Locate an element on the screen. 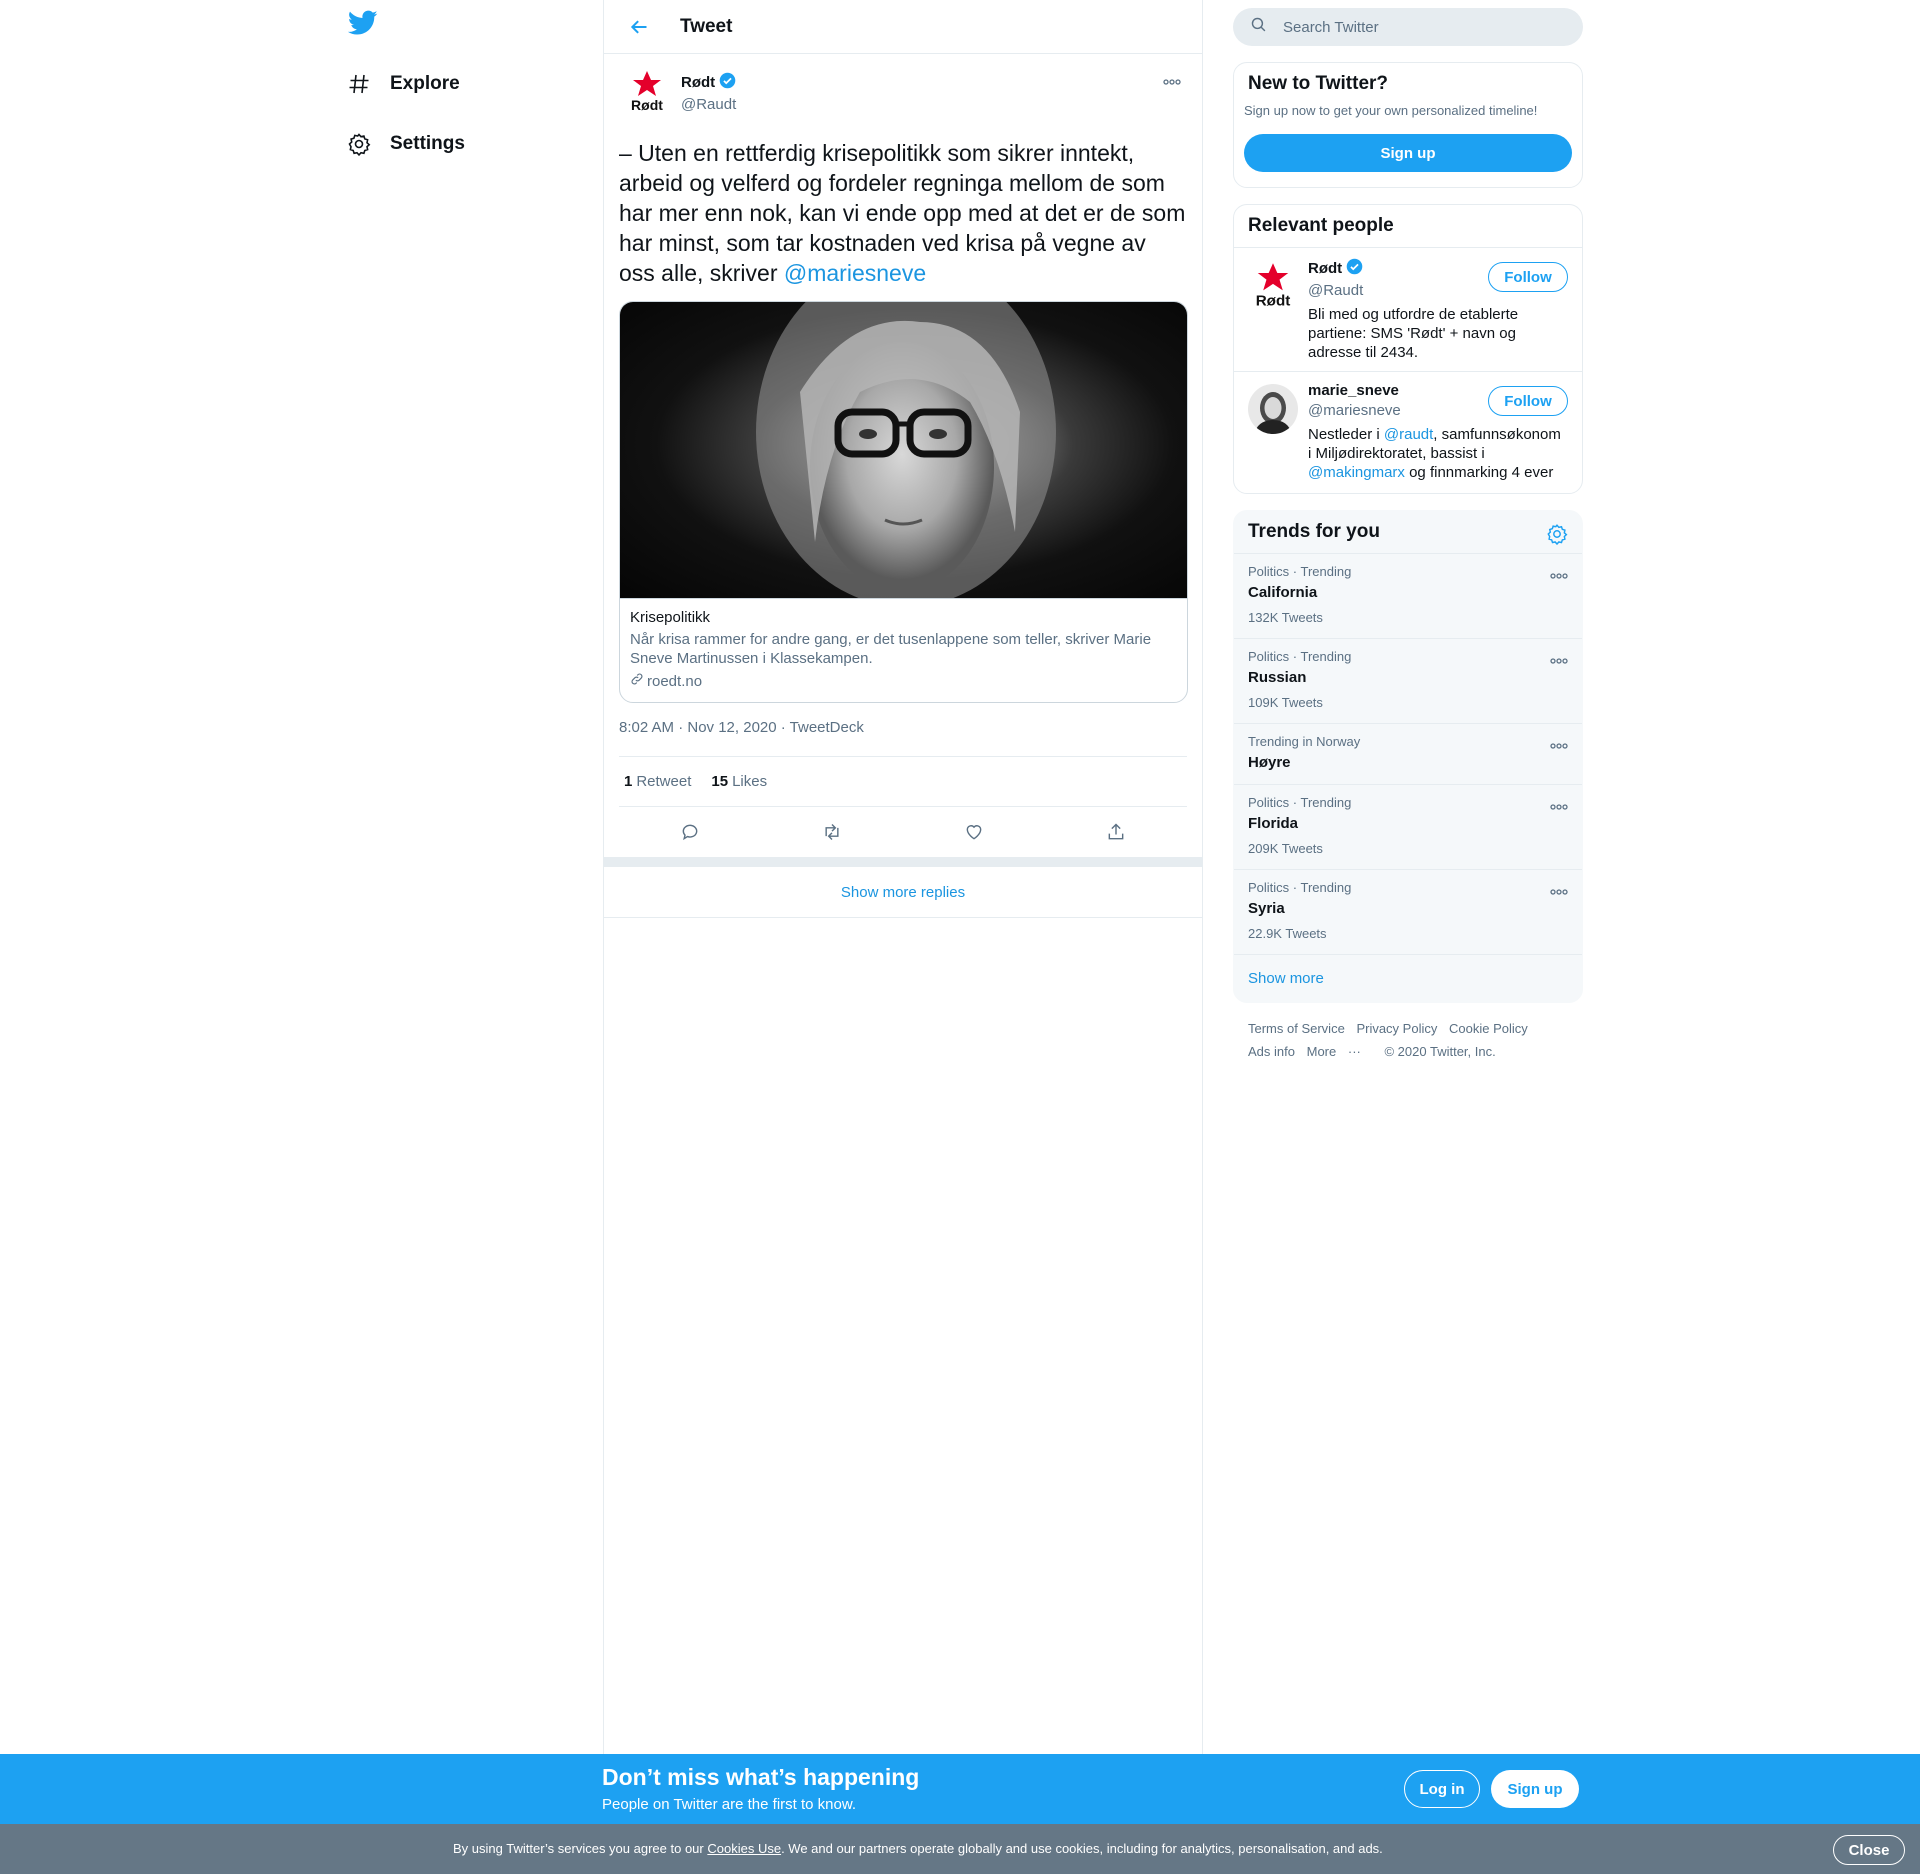  nav-explore-label: Explore is located at coordinates (425, 83).